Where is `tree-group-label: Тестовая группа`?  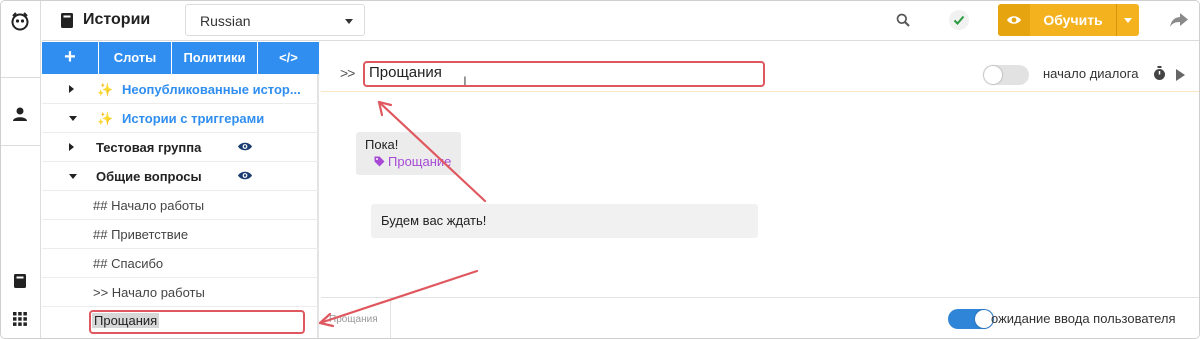 tree-group-label: Тестовая группа is located at coordinates (149, 147).